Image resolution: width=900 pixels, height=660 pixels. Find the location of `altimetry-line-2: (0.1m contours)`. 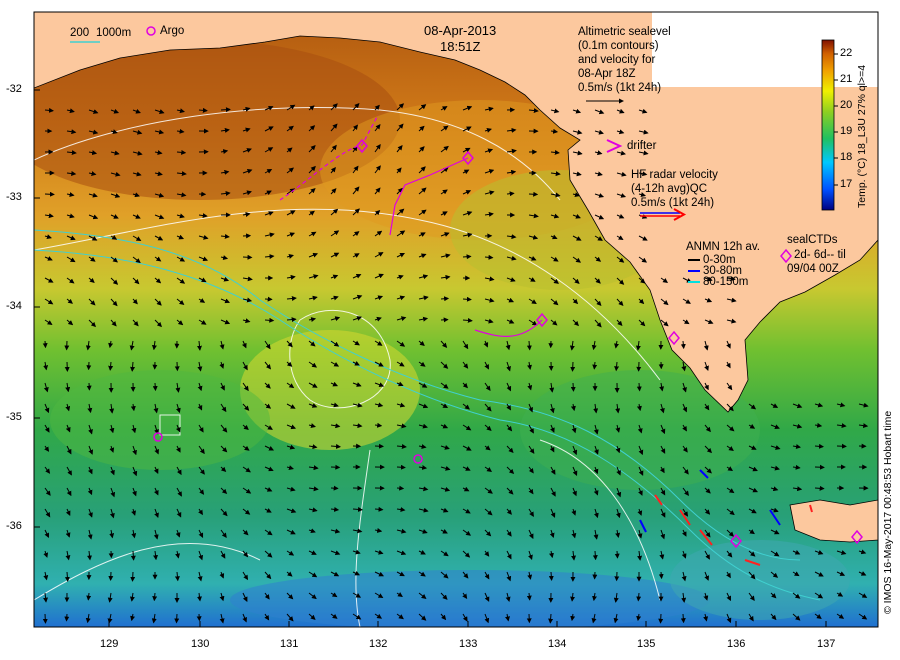

altimetry-line-2: (0.1m contours) is located at coordinates (618, 46).